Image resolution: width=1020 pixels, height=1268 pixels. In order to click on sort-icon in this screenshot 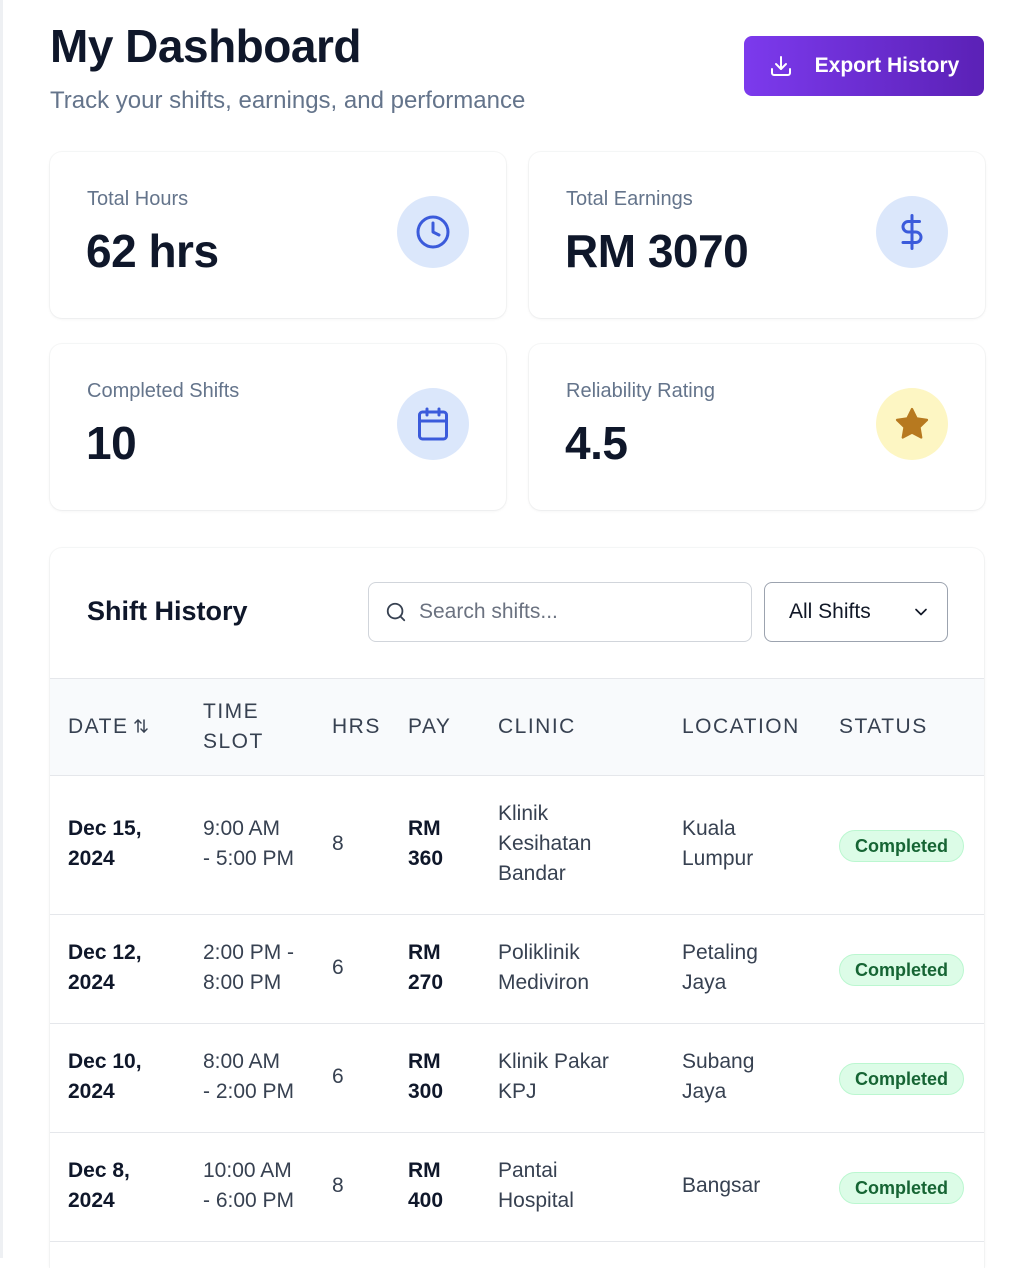, I will do `click(141, 726)`.